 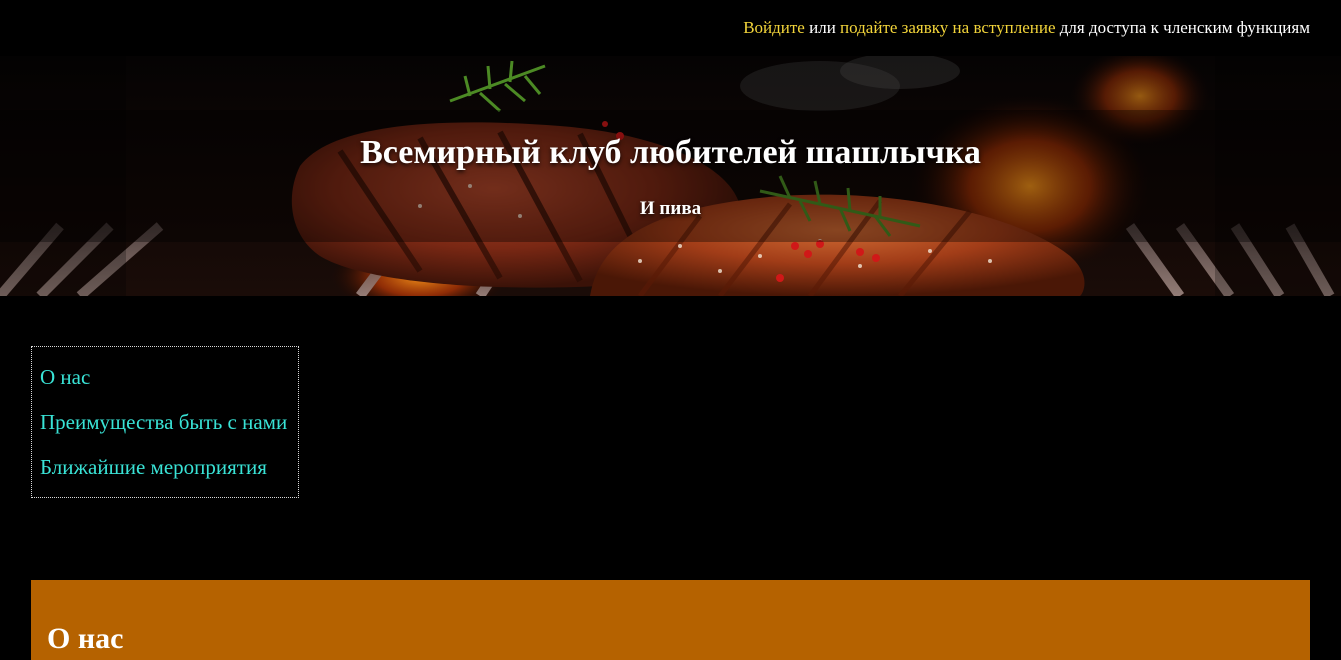 I want to click on login-link: Войдите, so click(x=774, y=27).